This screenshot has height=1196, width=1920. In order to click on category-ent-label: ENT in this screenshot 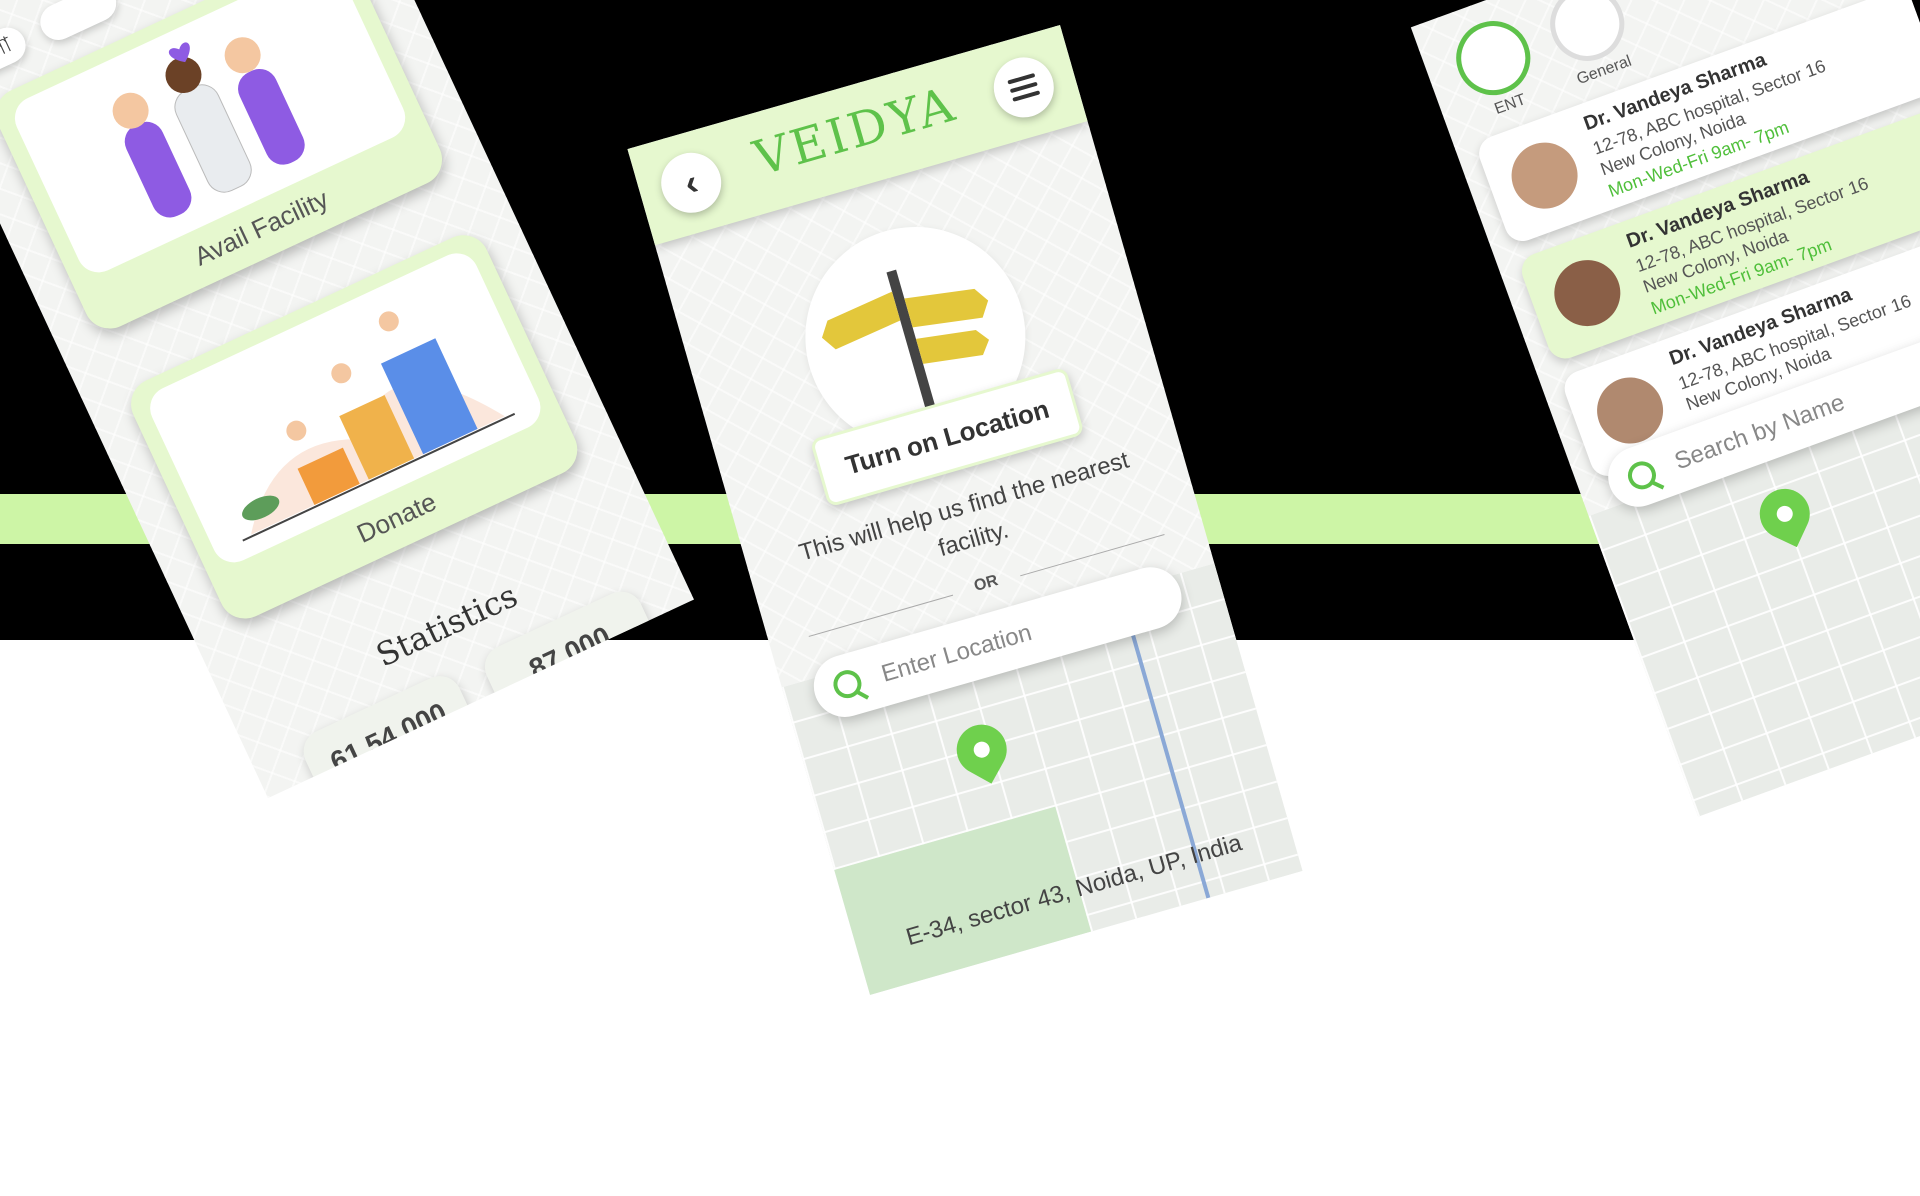, I will do `click(1510, 105)`.